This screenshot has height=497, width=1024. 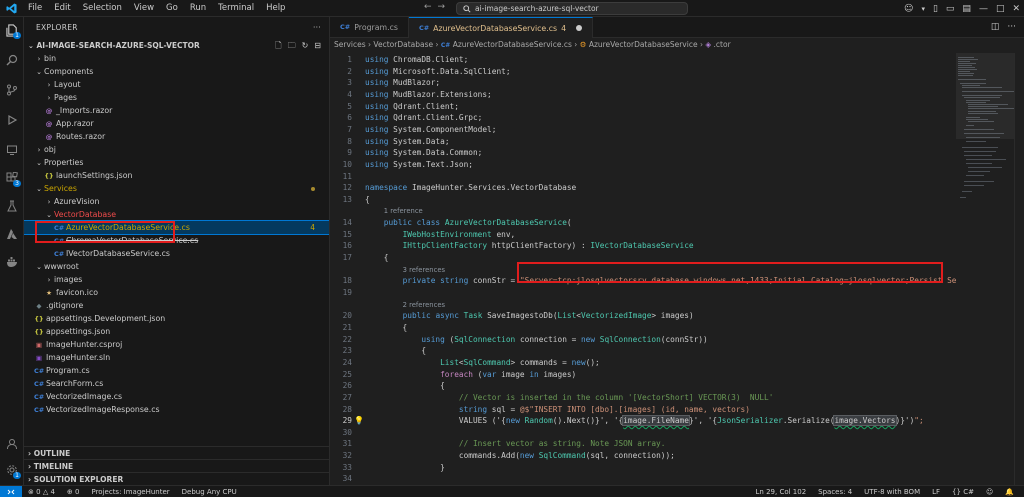 What do you see at coordinates (1016, 9) in the screenshot?
I see `close-window-icon: ✕` at bounding box center [1016, 9].